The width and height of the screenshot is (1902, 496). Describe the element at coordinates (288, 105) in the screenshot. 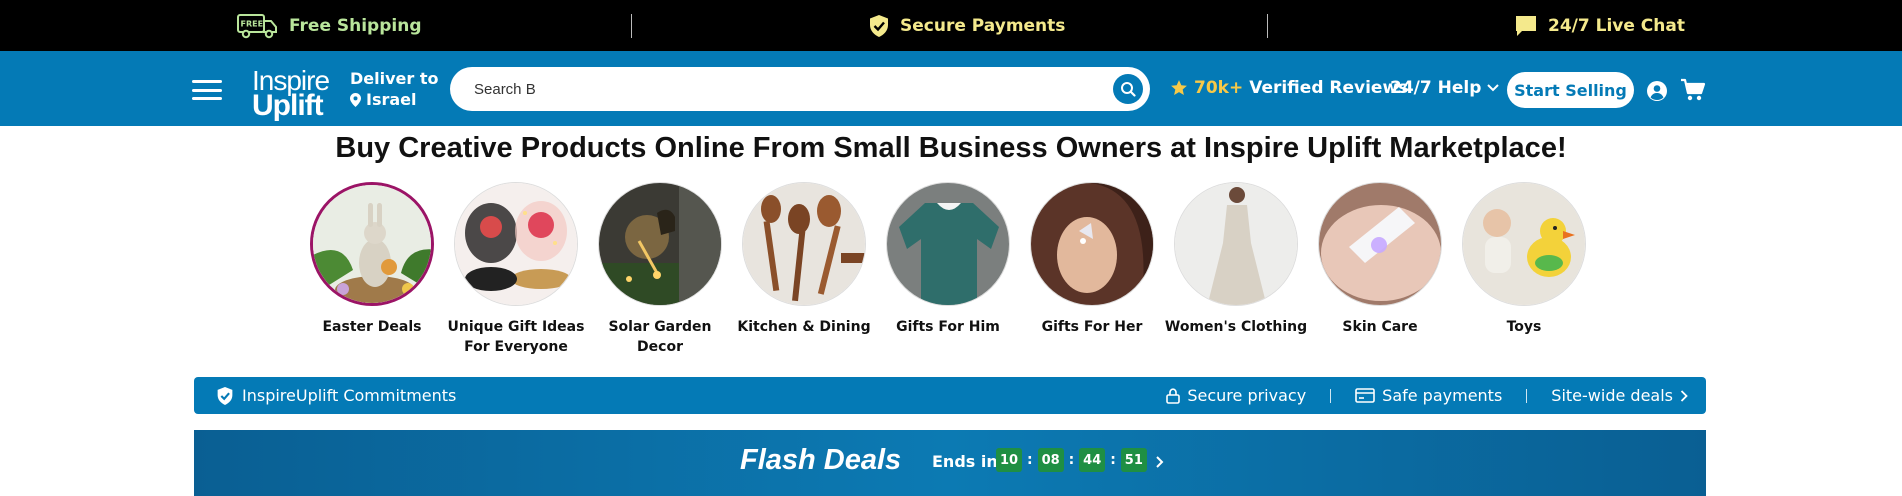

I see `logo-line-2: Uplift` at that location.